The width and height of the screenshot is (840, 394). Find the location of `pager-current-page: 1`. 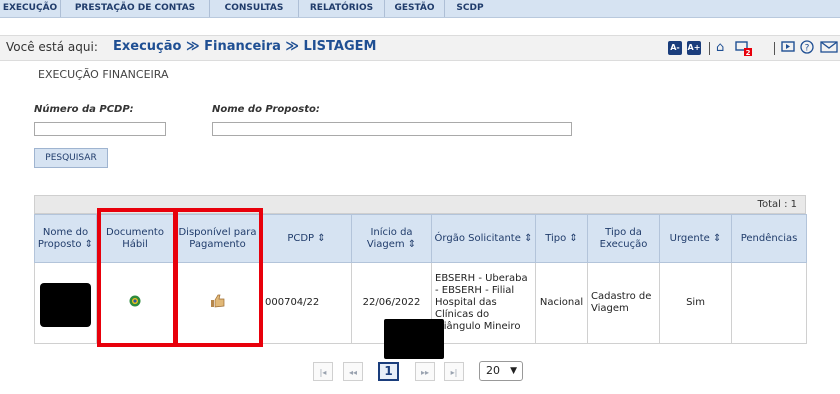

pager-current-page: 1 is located at coordinates (388, 371).